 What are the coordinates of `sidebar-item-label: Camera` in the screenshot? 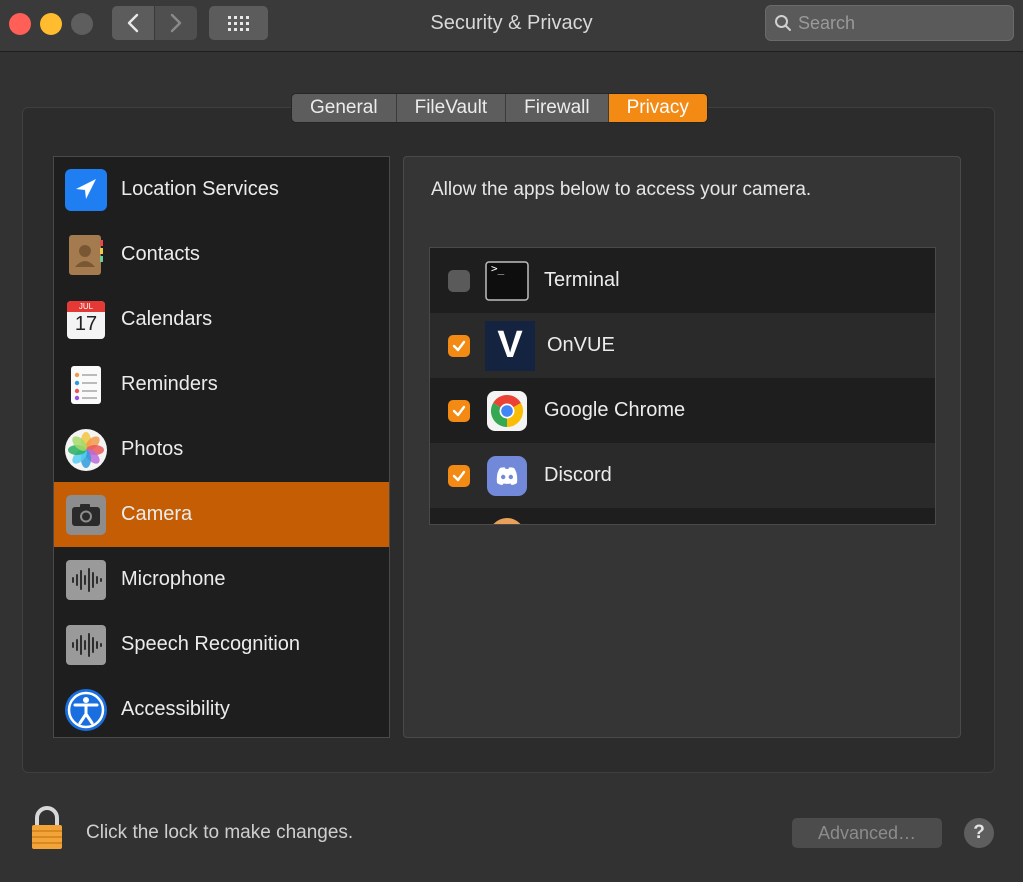 It's located at (157, 514).